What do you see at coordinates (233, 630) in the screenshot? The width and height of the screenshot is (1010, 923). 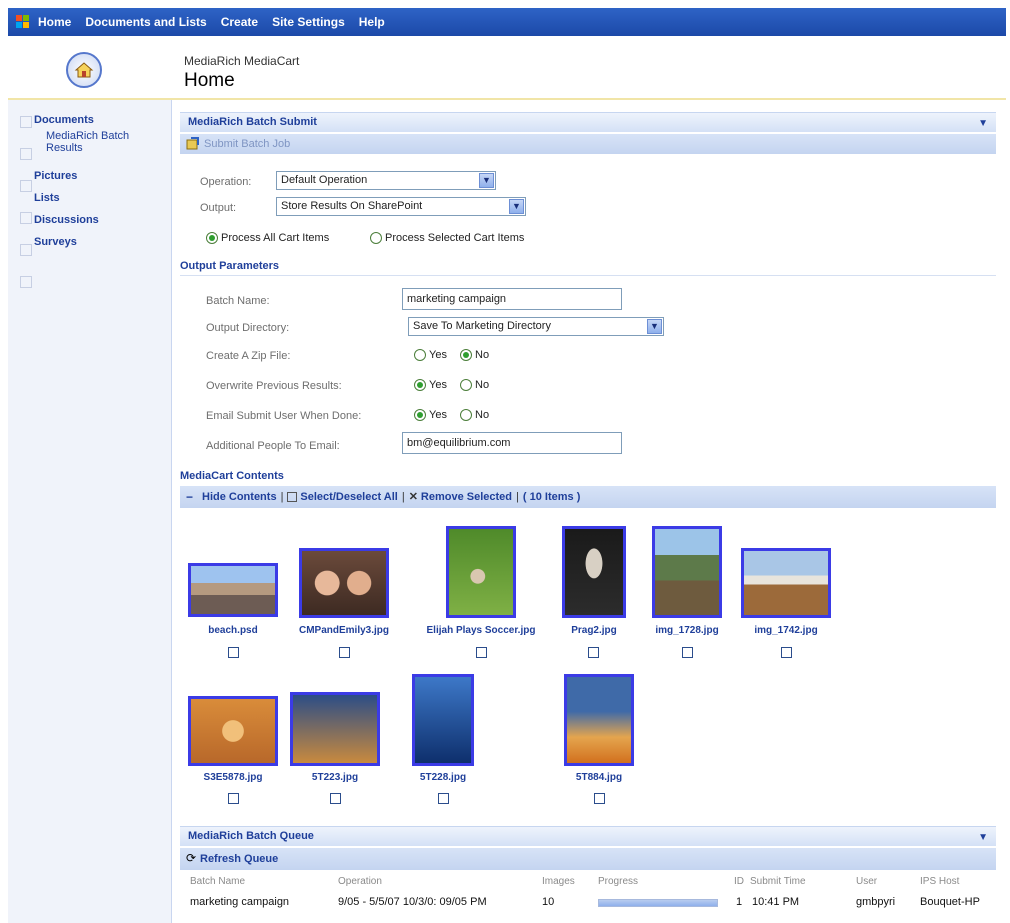 I see `file-name: beach.psd` at bounding box center [233, 630].